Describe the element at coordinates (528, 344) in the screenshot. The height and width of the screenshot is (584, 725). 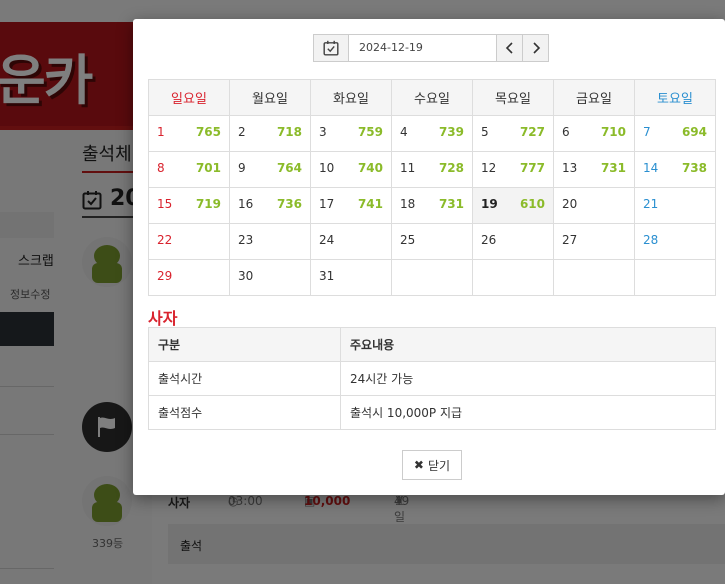
I see `info-header-cell: 주요내용` at that location.